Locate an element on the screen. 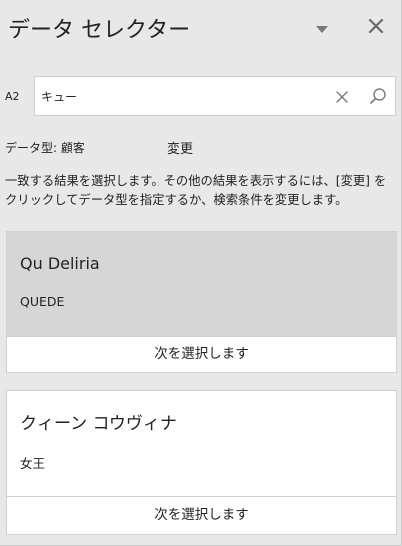 This screenshot has width=402, height=546. search-box is located at coordinates (215, 96).